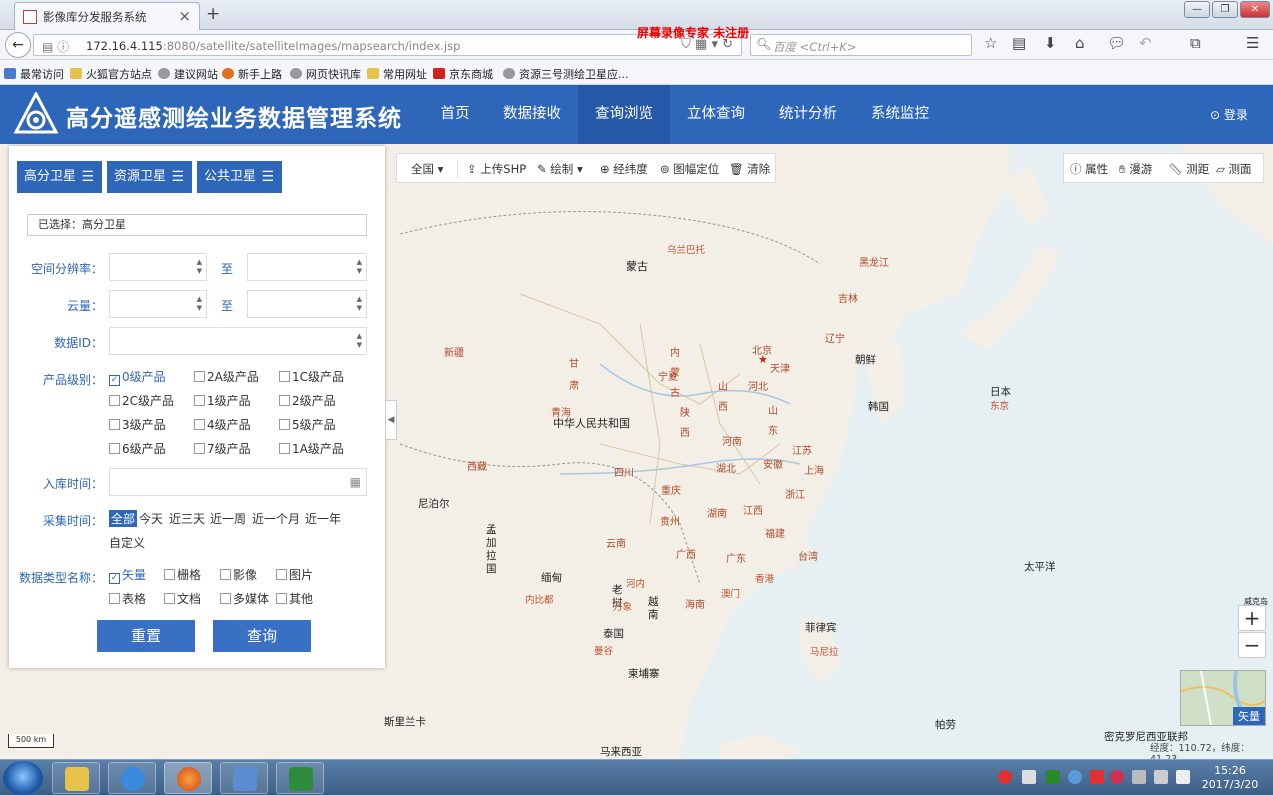 This screenshot has height=795, width=1273. What do you see at coordinates (624, 114) in the screenshot?
I see `nav-query-browse: 查询浏览` at bounding box center [624, 114].